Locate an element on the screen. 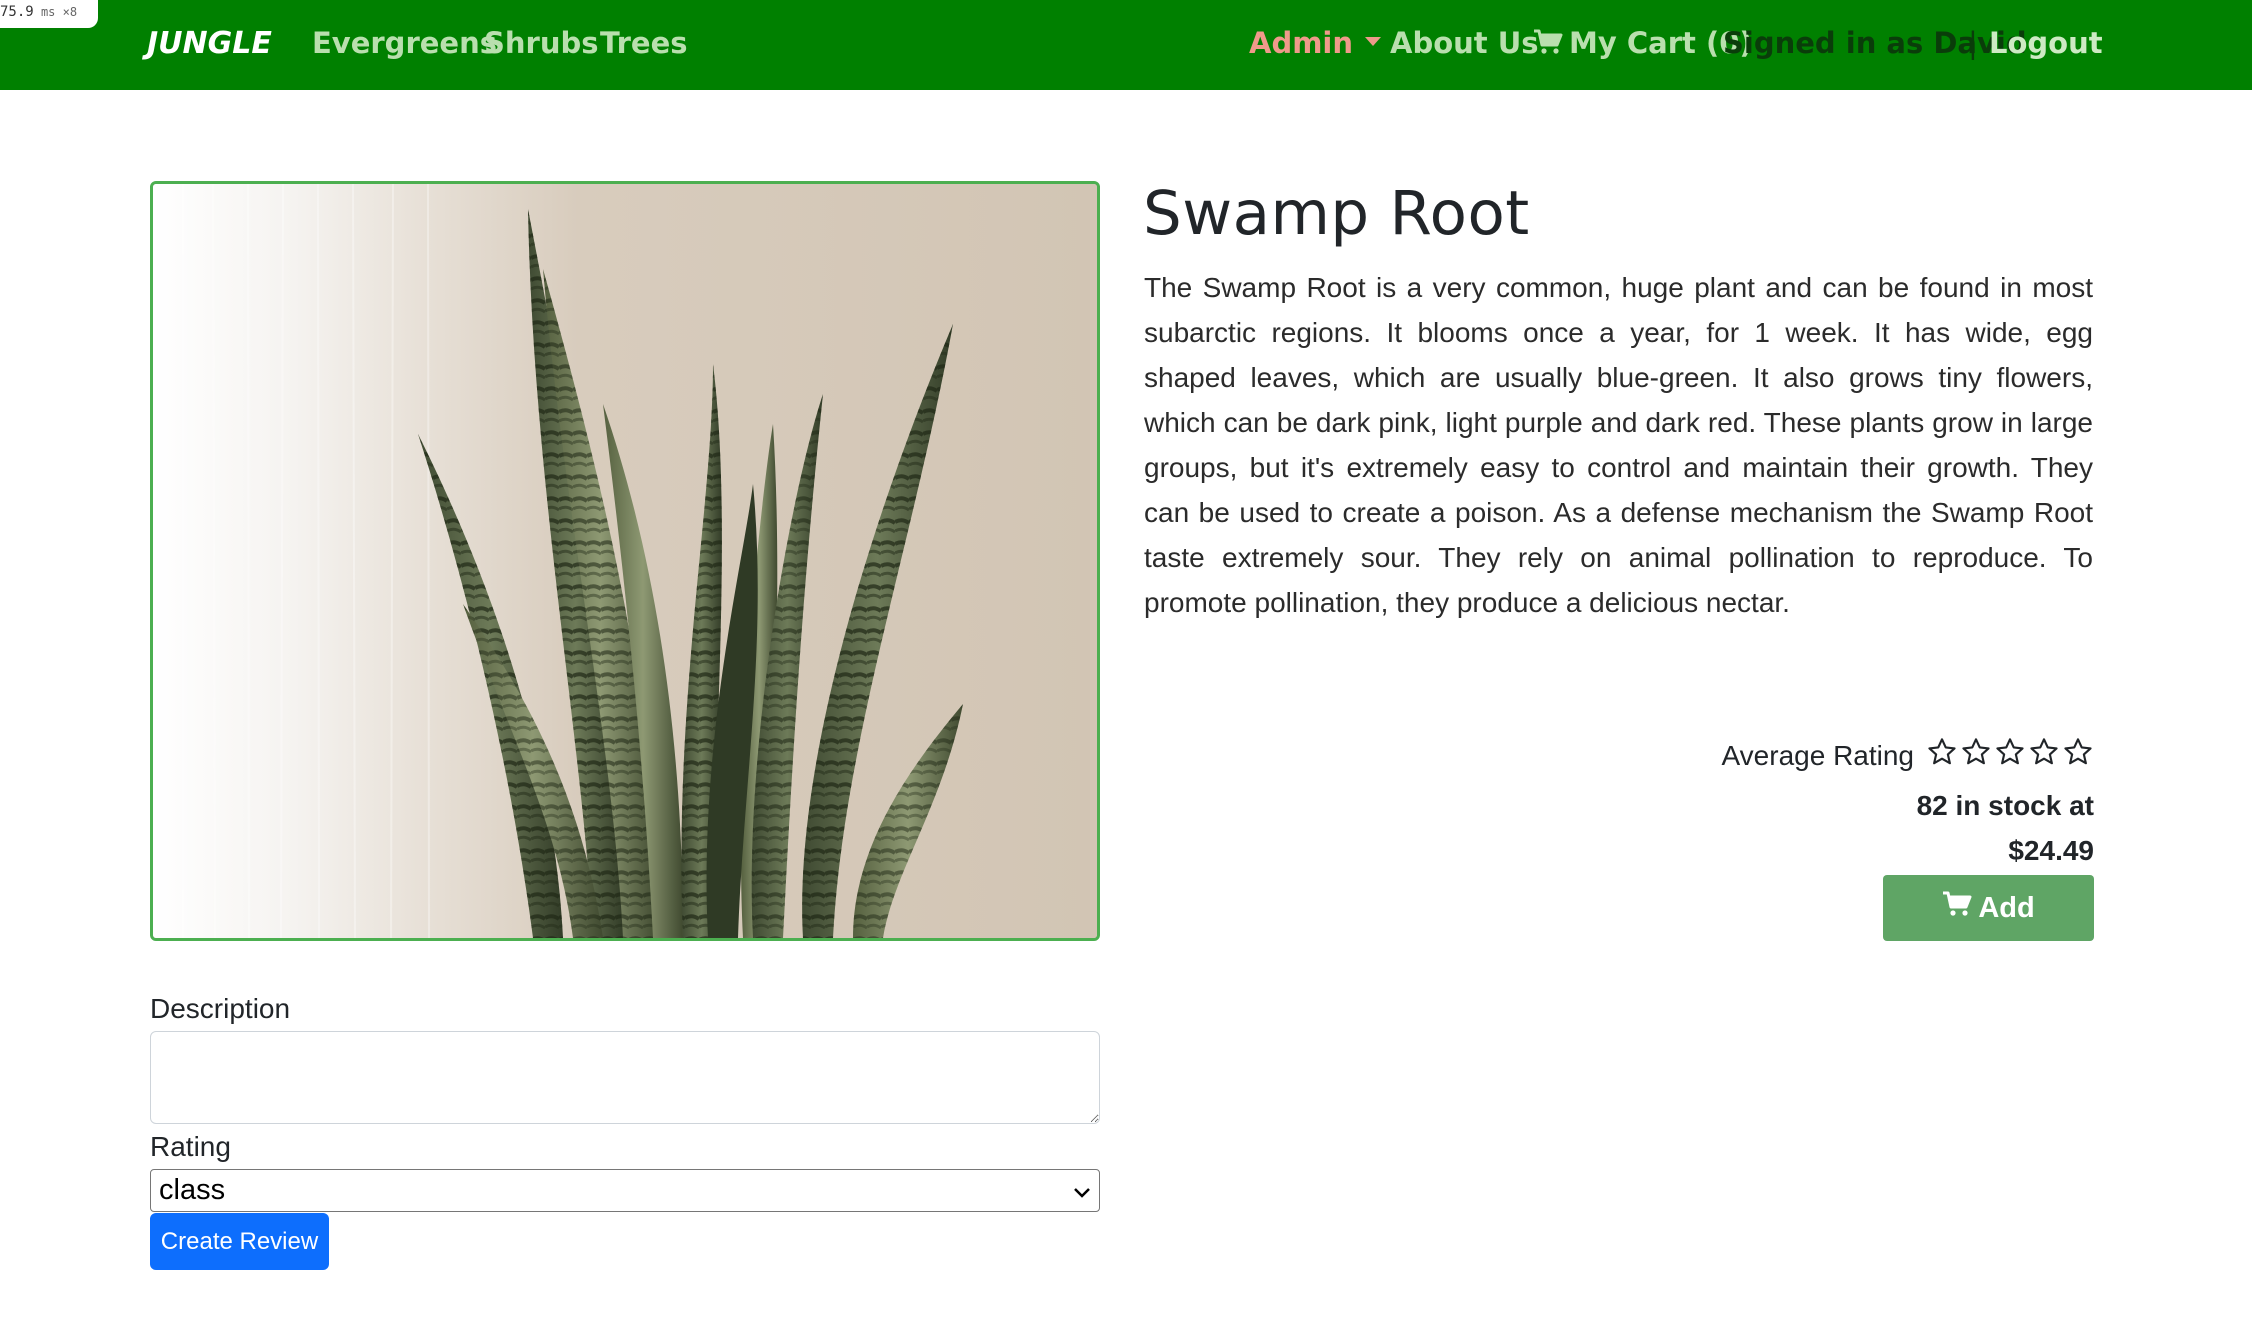 This screenshot has width=2252, height=1333. product-title: Swamp Root is located at coordinates (1336, 213).